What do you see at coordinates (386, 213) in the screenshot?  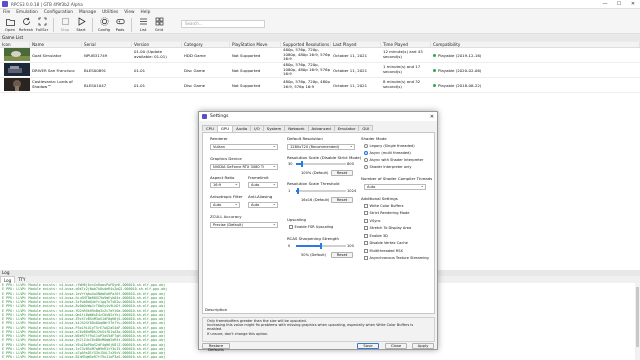 I see `strict-rendering-checkbox: Strict Rendering Mode` at bounding box center [386, 213].